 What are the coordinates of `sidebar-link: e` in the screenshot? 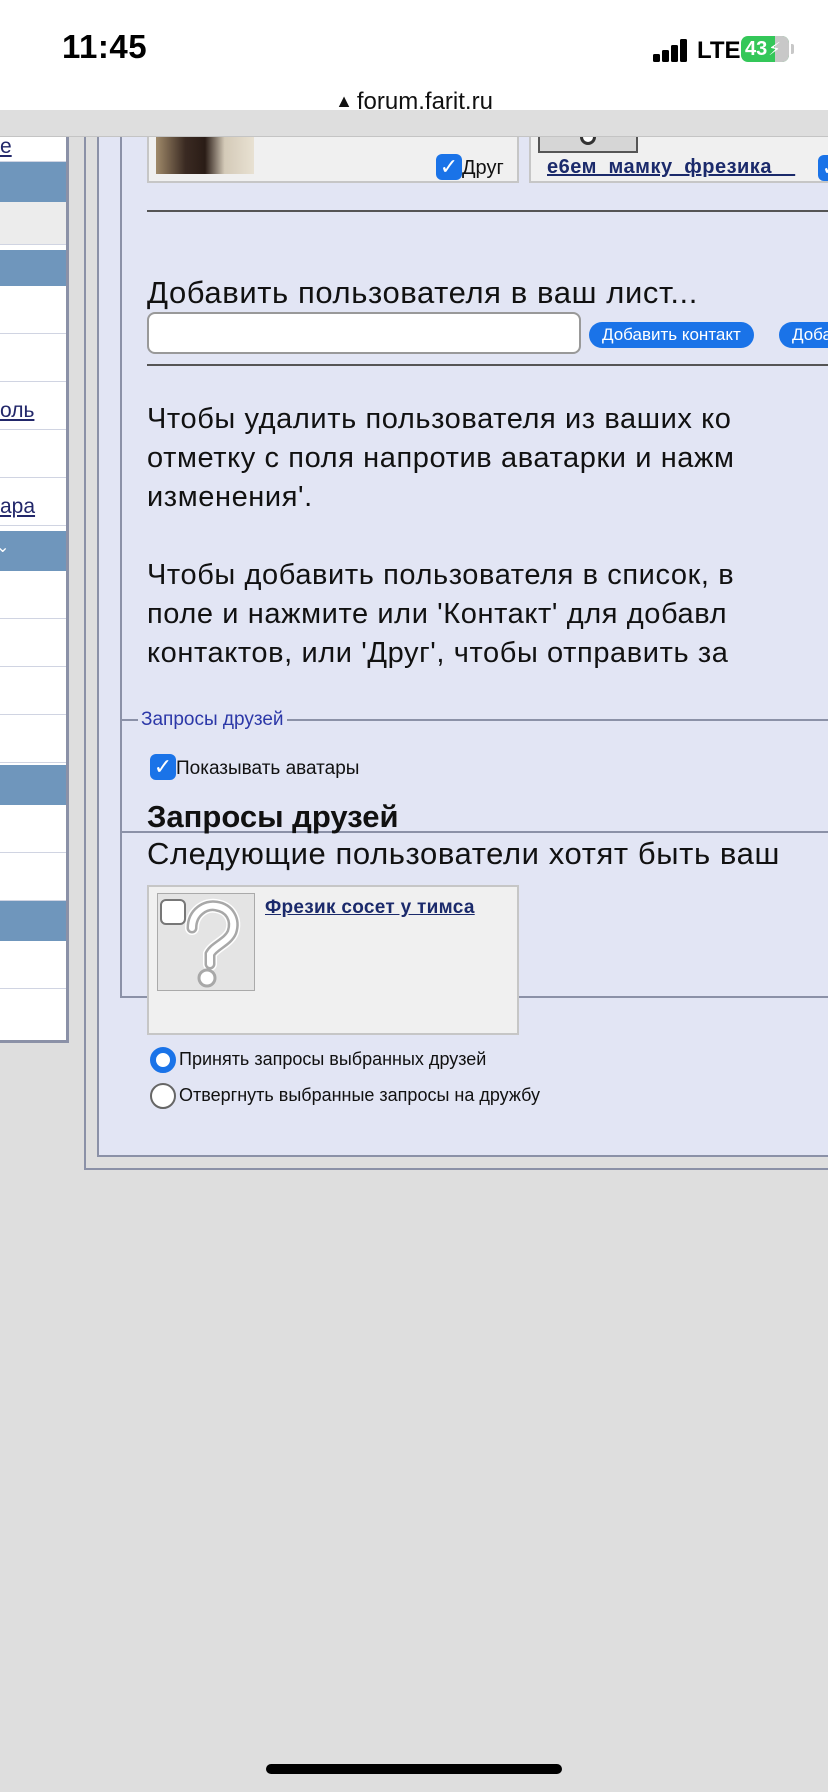 It's located at (6, 148).